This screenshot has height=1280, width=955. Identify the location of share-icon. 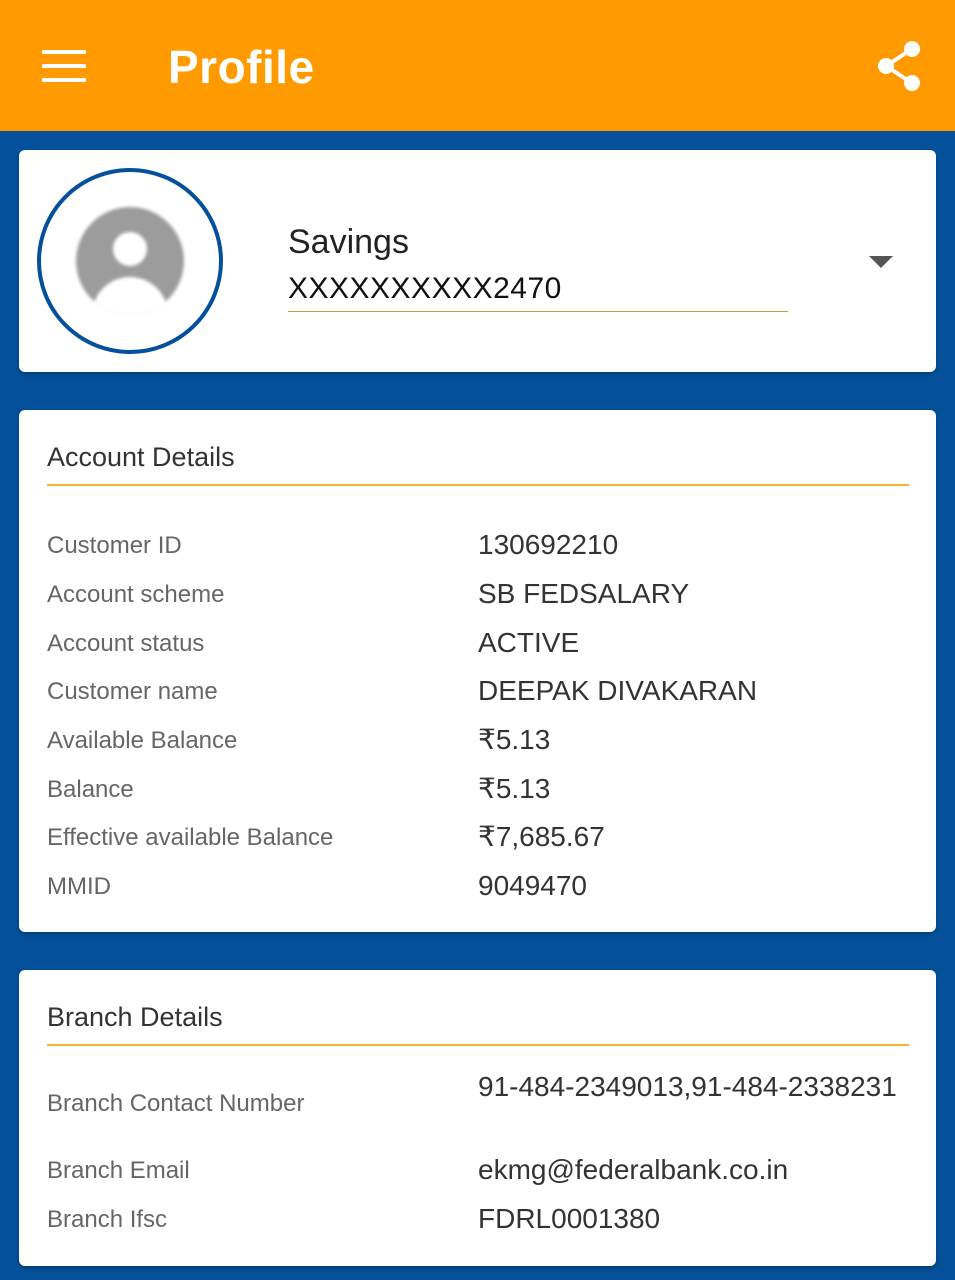
(900, 66).